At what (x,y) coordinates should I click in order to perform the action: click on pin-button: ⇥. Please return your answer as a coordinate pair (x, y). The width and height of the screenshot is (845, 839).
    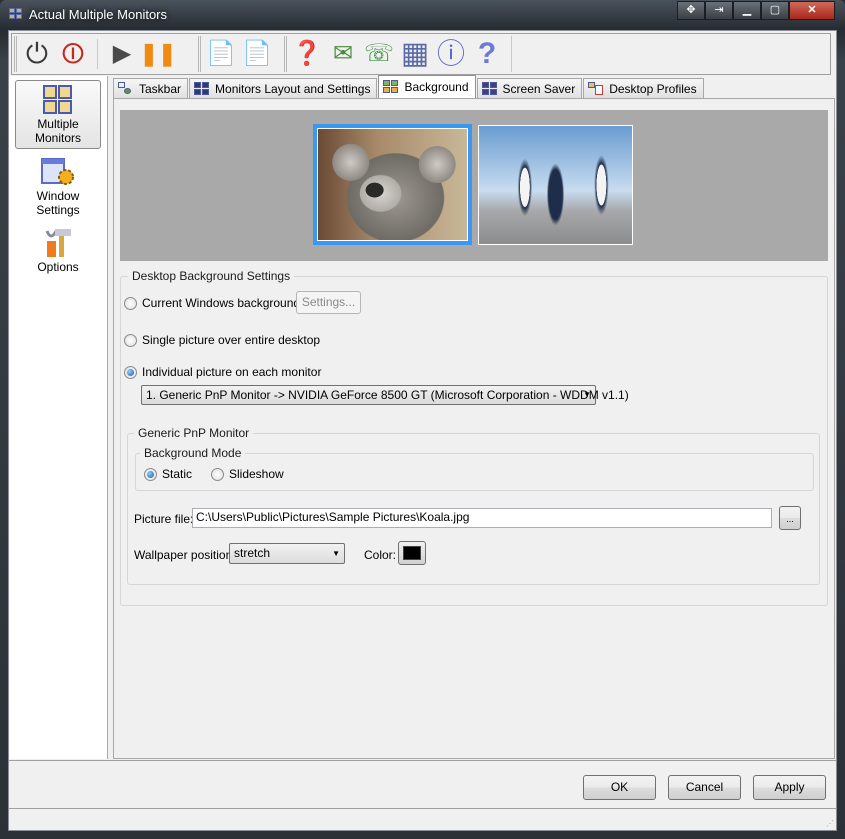
    Looking at the image, I should click on (719, 10).